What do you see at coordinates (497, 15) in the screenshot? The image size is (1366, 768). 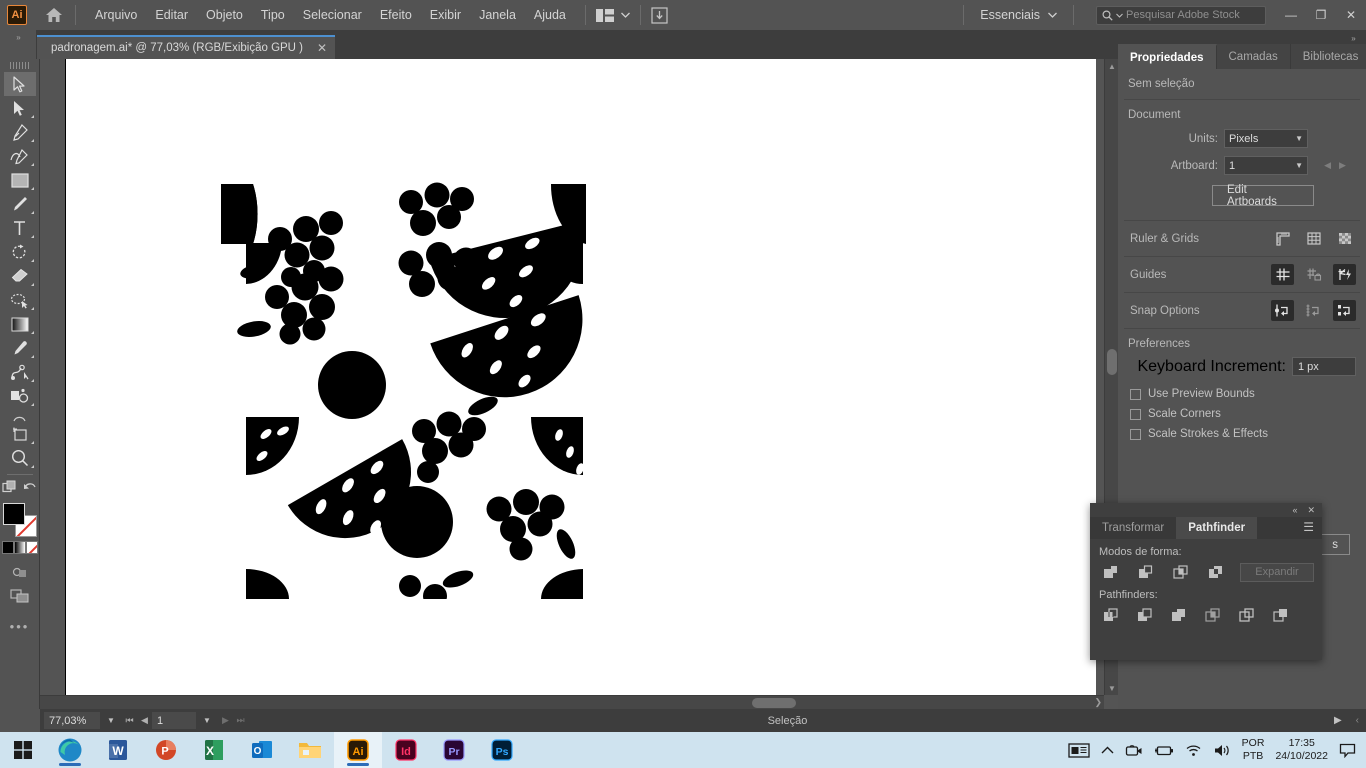 I see `menu-janela: Janela` at bounding box center [497, 15].